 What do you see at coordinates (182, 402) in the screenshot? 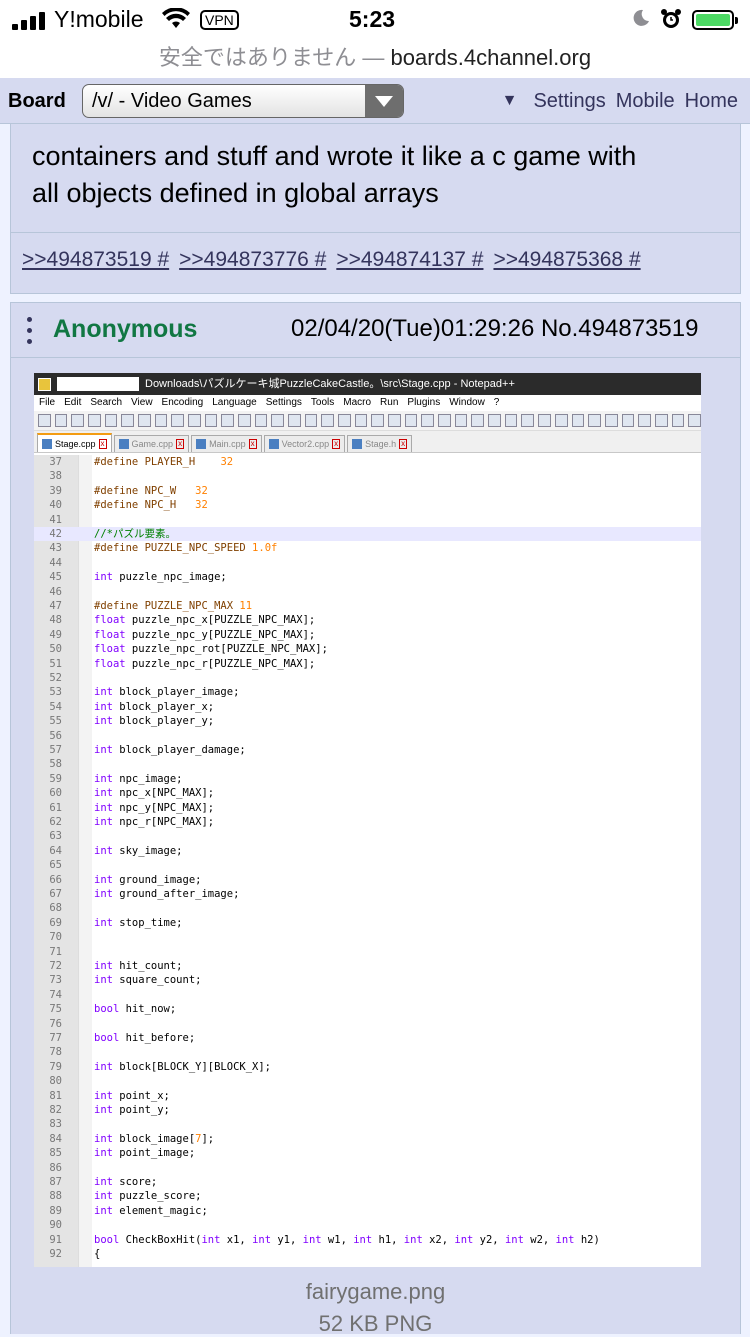
I see `menu-item: Encoding` at bounding box center [182, 402].